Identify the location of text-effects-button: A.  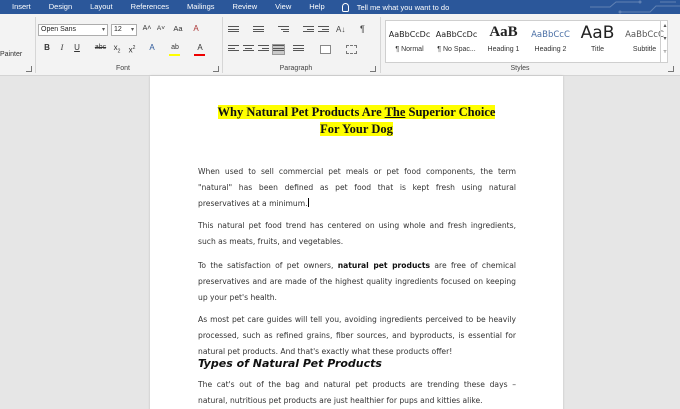
(152, 49).